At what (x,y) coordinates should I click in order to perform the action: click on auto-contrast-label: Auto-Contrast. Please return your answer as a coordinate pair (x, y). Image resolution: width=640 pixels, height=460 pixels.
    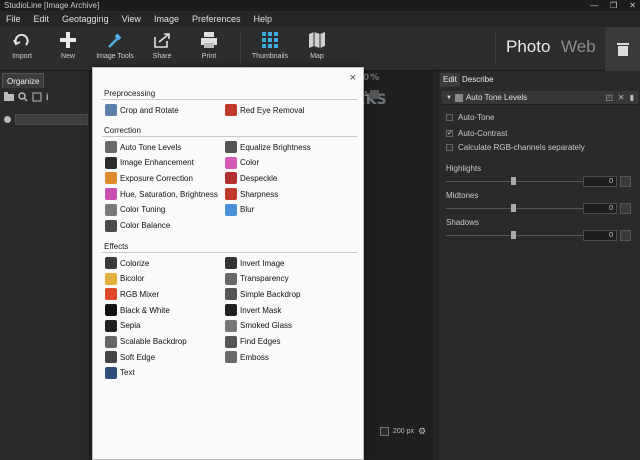
    Looking at the image, I should click on (483, 133).